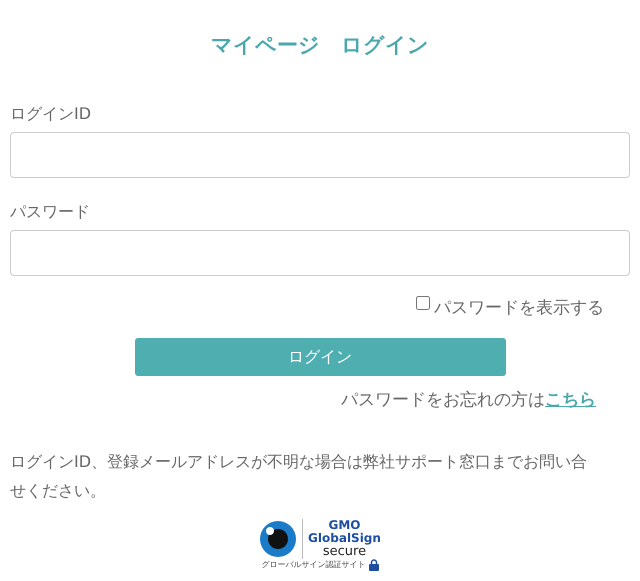 The width and height of the screenshot is (640, 581). Describe the element at coordinates (278, 539) in the screenshot. I see `eye-icon` at that location.